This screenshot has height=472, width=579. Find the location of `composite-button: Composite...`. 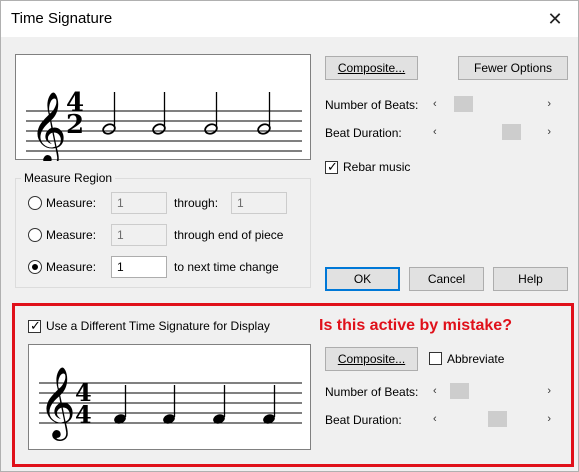

composite-button: Composite... is located at coordinates (371, 68).